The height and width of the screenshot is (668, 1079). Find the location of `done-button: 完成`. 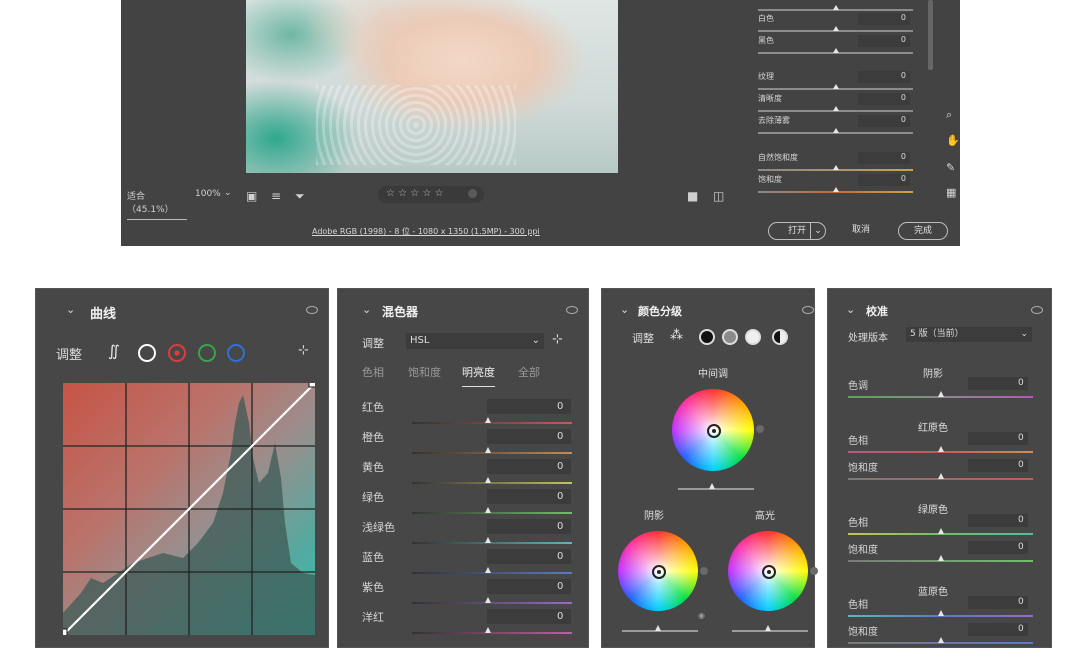

done-button: 完成 is located at coordinates (923, 231).